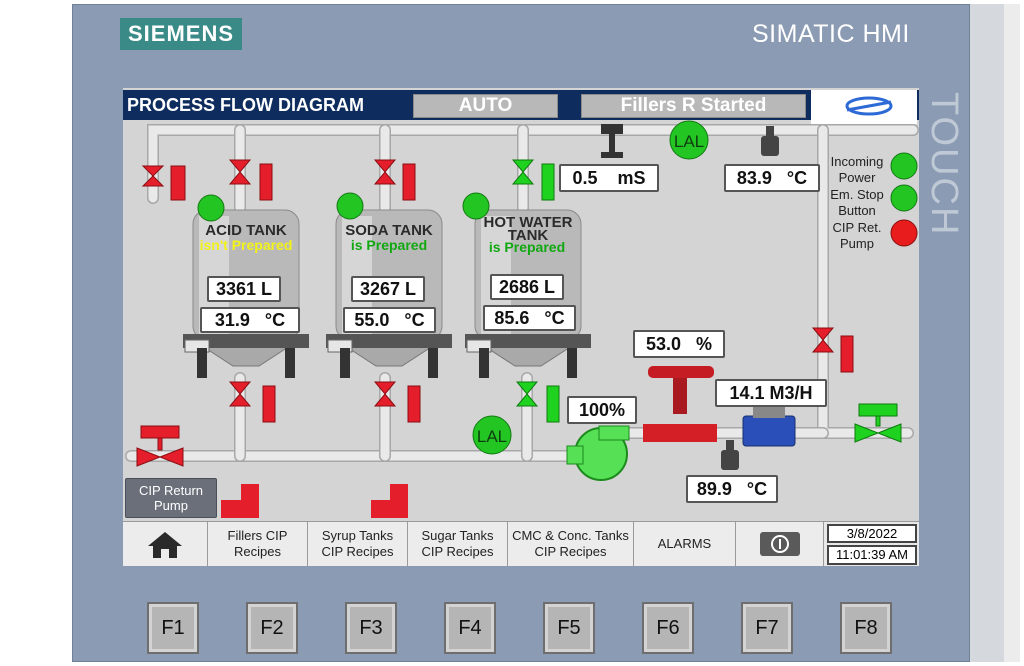 This screenshot has height=666, width=1024. I want to click on f4-key: F4, so click(470, 628).